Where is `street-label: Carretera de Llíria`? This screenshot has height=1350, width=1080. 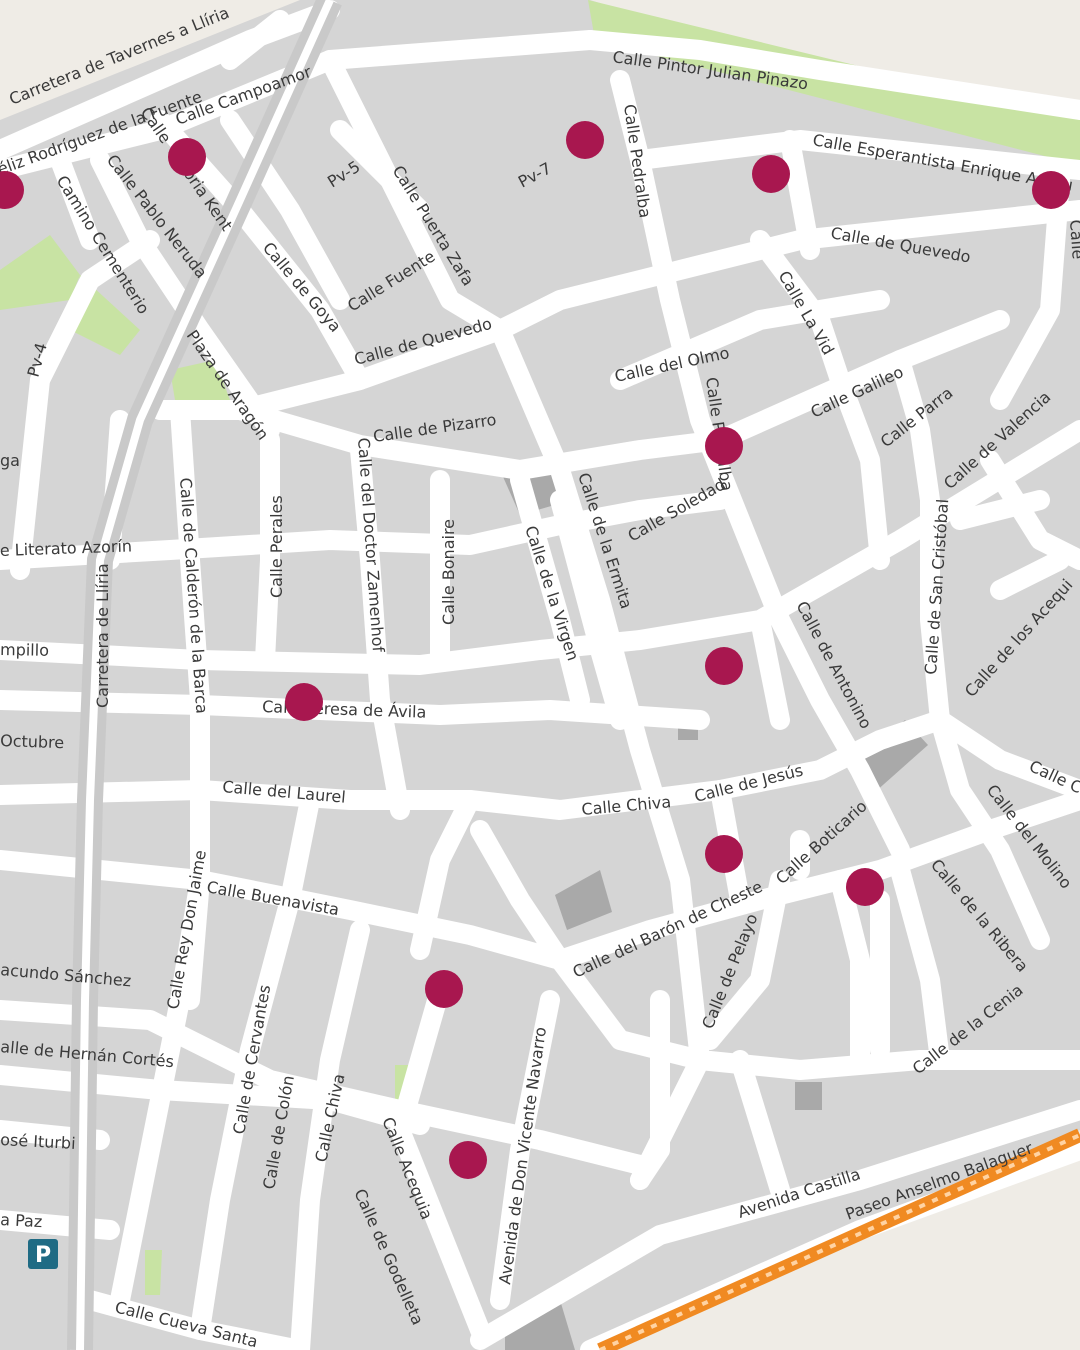
street-label: Carretera de Llíria is located at coordinates (102, 635).